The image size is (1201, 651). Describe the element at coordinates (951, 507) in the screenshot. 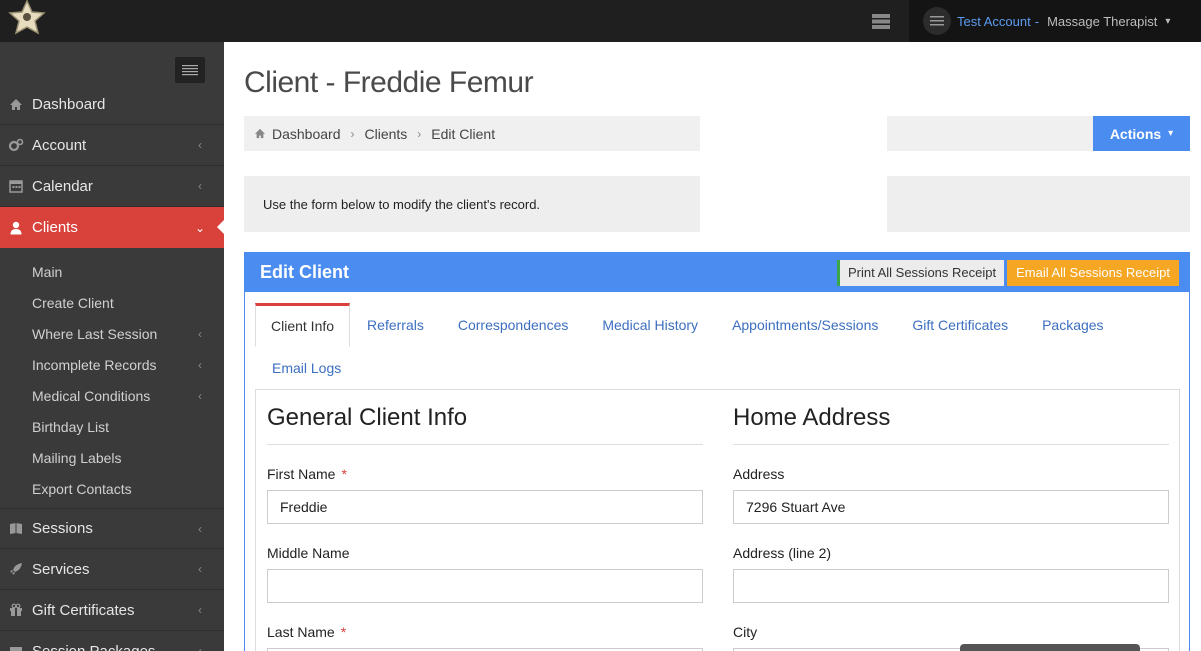

I see `address-input: 7296 Stuart Ave` at that location.